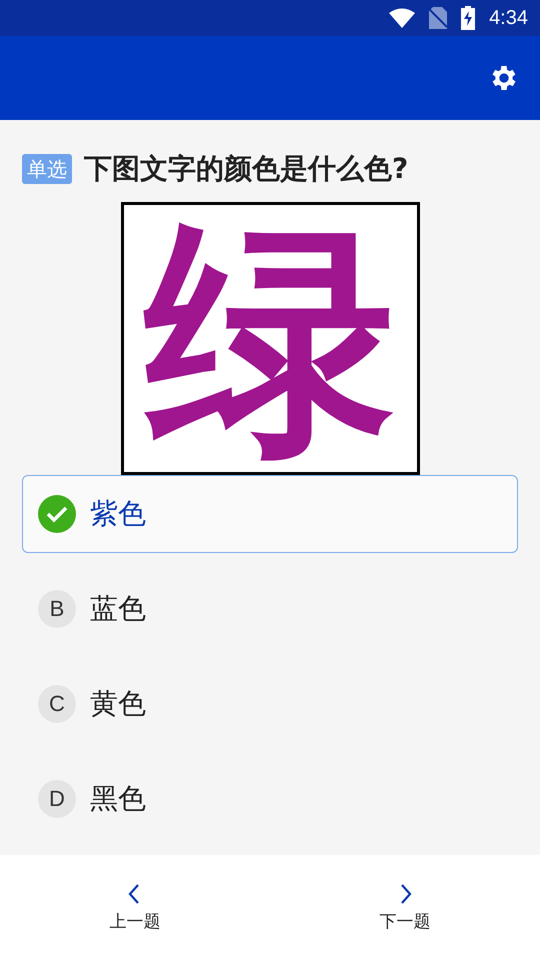 This screenshot has height=960, width=540. What do you see at coordinates (57, 609) in the screenshot?
I see `option-letter: B` at bounding box center [57, 609].